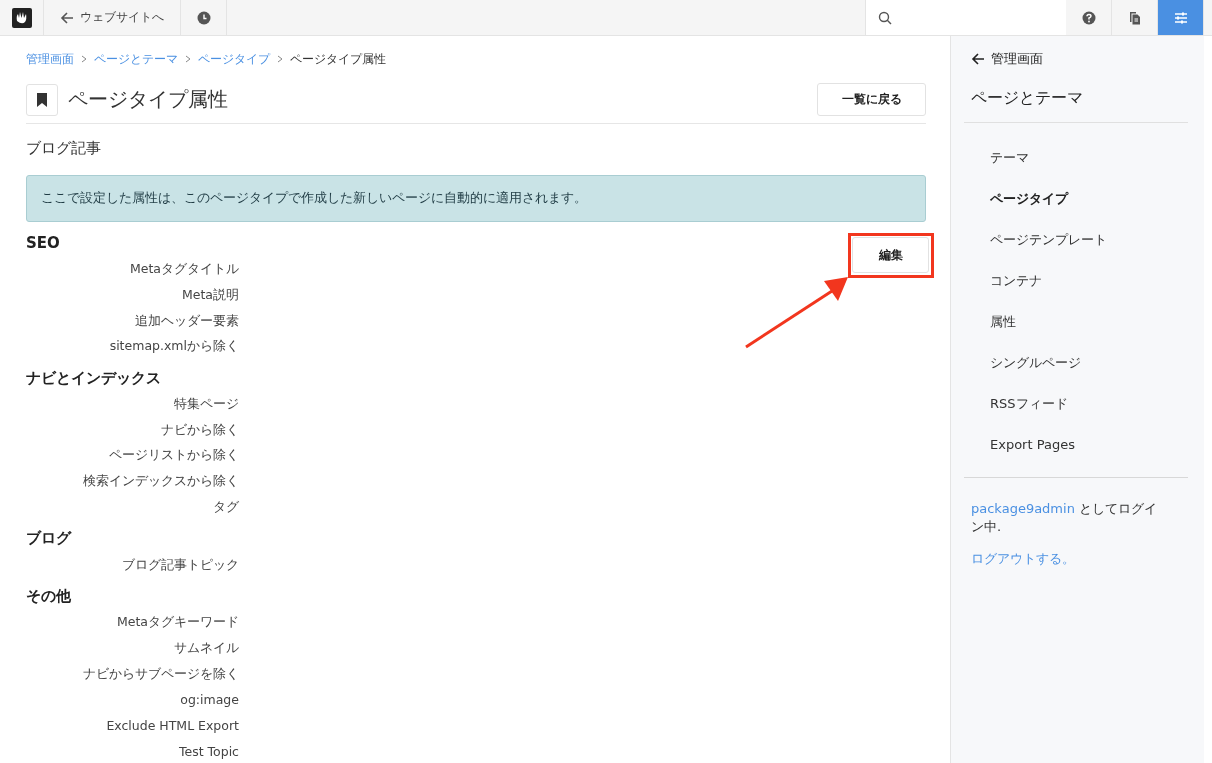 The image size is (1212, 763). I want to click on breadcrumb-link: ページとテーマ, so click(136, 59).